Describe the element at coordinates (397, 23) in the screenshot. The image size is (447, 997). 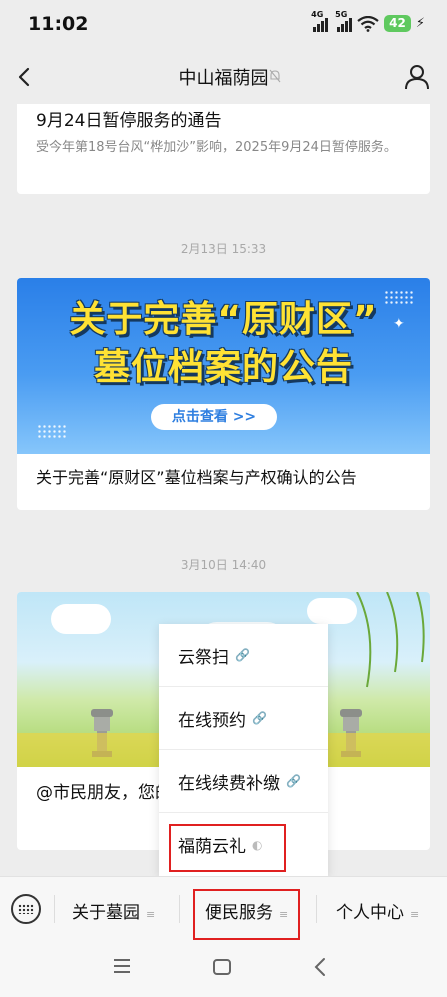
I see `battery-icon: 42` at that location.